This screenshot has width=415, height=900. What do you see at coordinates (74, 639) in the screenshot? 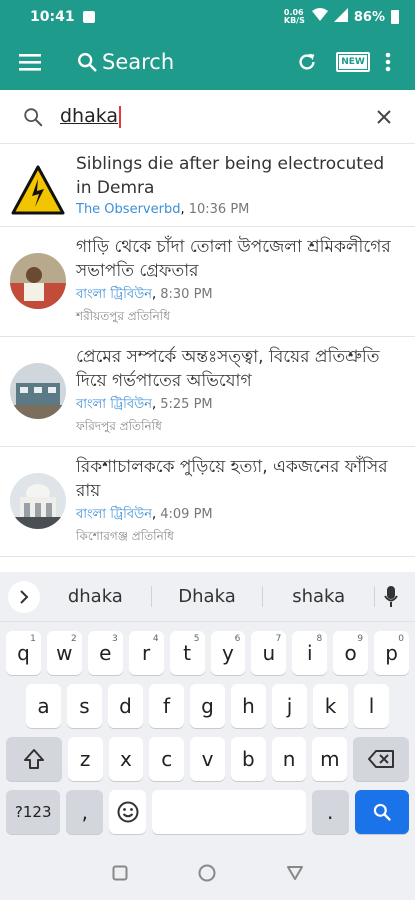
I see `key-hint: 2` at bounding box center [74, 639].